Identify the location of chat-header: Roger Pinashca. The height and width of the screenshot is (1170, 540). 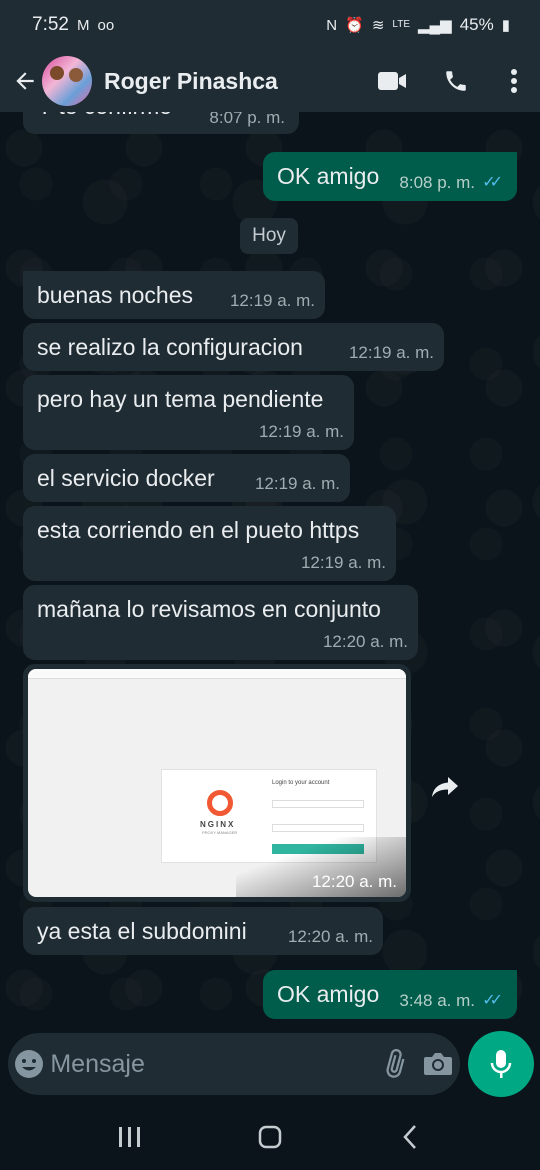
(270, 81).